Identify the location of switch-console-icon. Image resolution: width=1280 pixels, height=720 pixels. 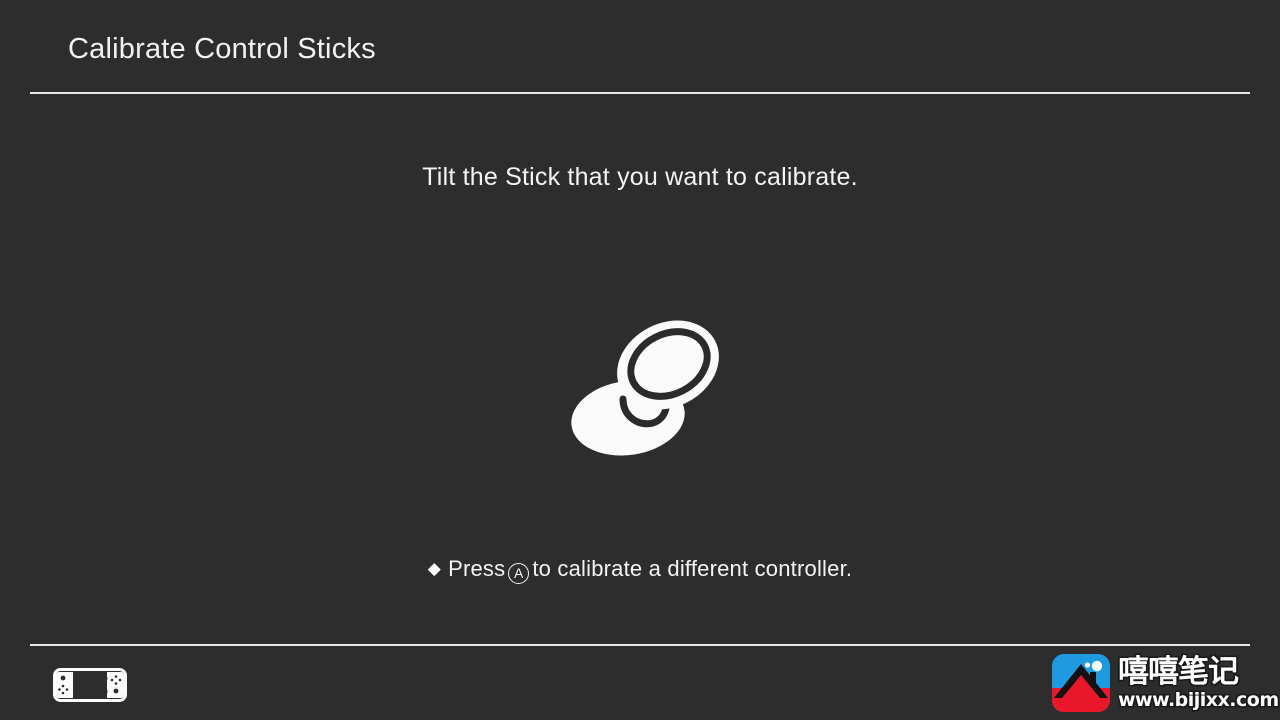
(90, 685).